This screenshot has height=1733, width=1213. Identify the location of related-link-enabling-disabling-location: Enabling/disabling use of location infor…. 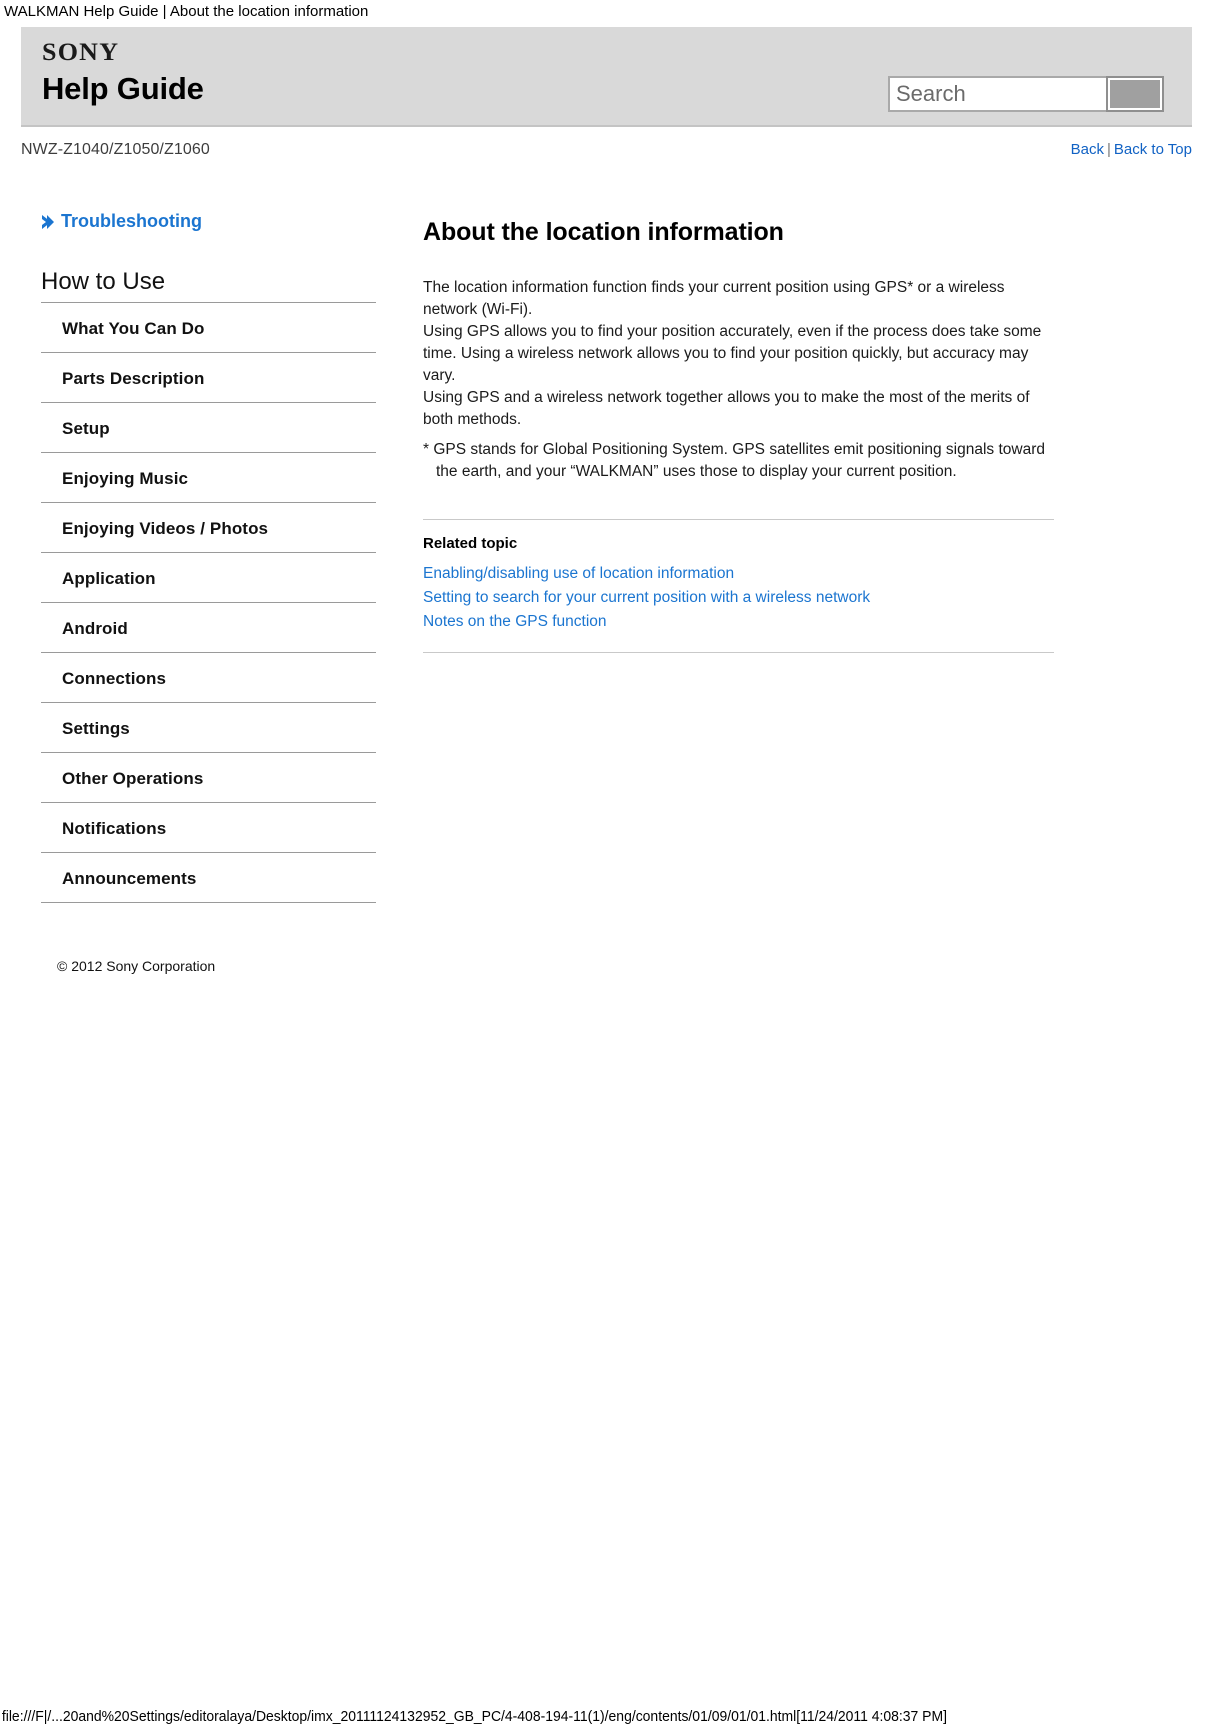
(738, 574).